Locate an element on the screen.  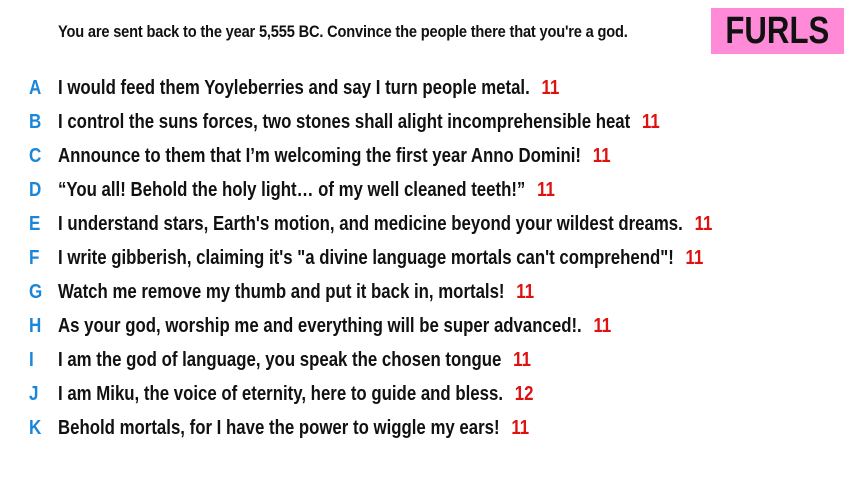
answer-letter: E is located at coordinates (35, 223).